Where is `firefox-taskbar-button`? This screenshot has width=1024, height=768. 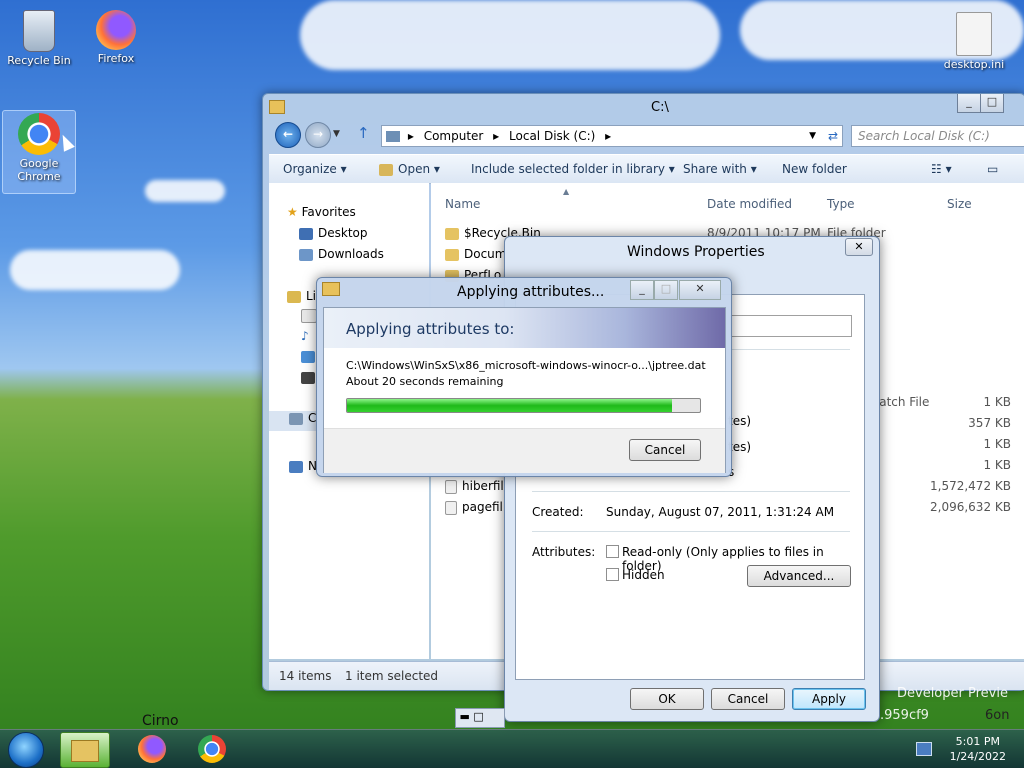 firefox-taskbar-button is located at coordinates (152, 749).